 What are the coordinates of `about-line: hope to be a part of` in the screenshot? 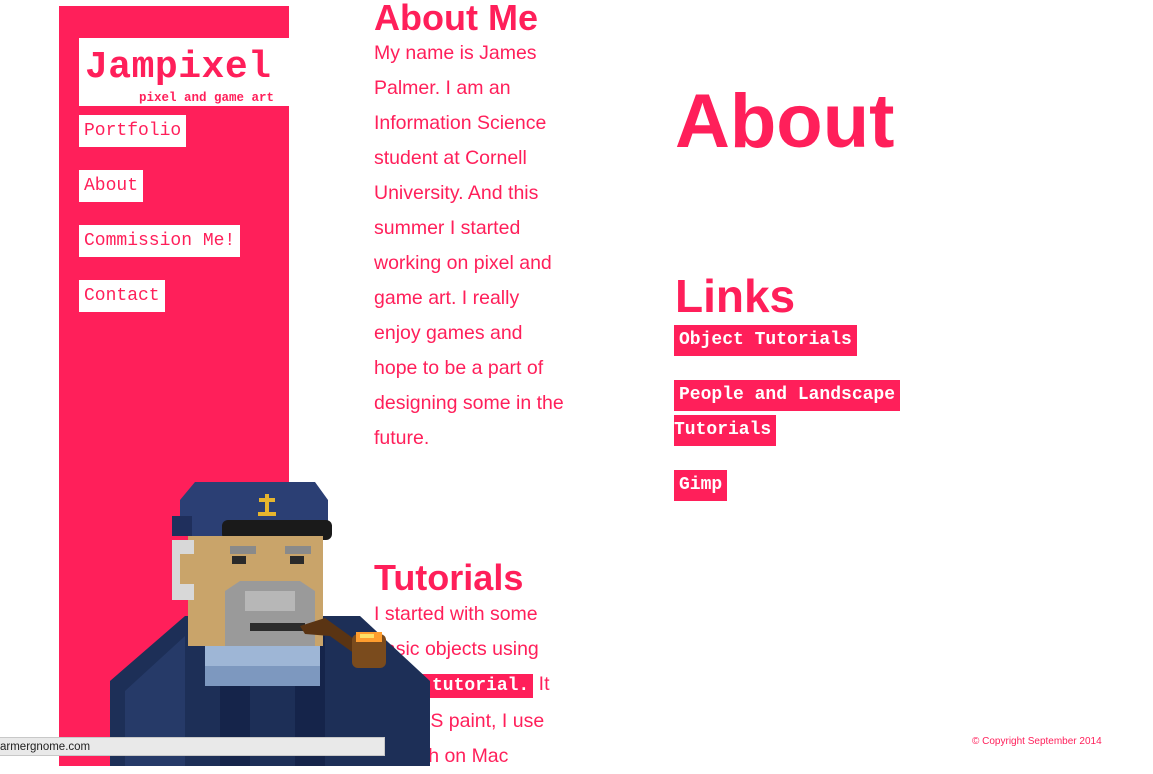 It's located at (459, 368).